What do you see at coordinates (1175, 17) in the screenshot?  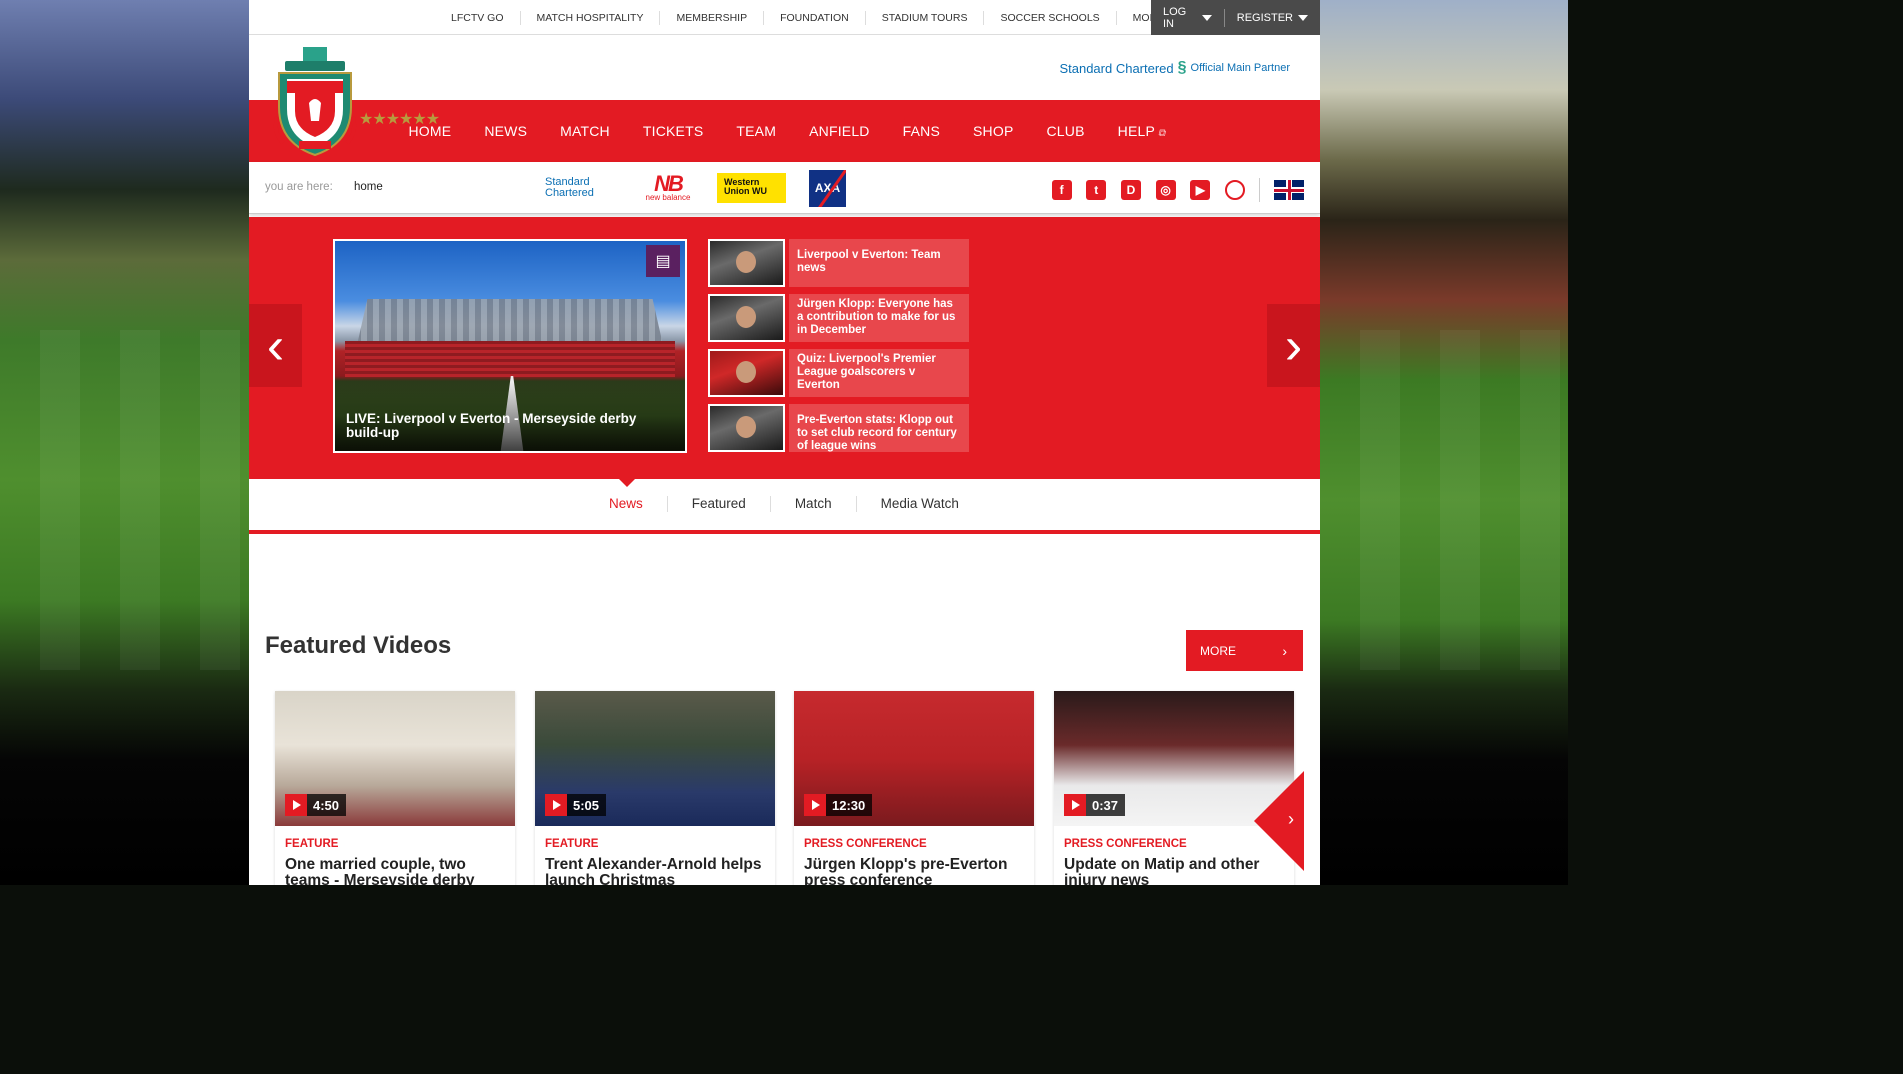 I see `login-label: LOG IN` at bounding box center [1175, 17].